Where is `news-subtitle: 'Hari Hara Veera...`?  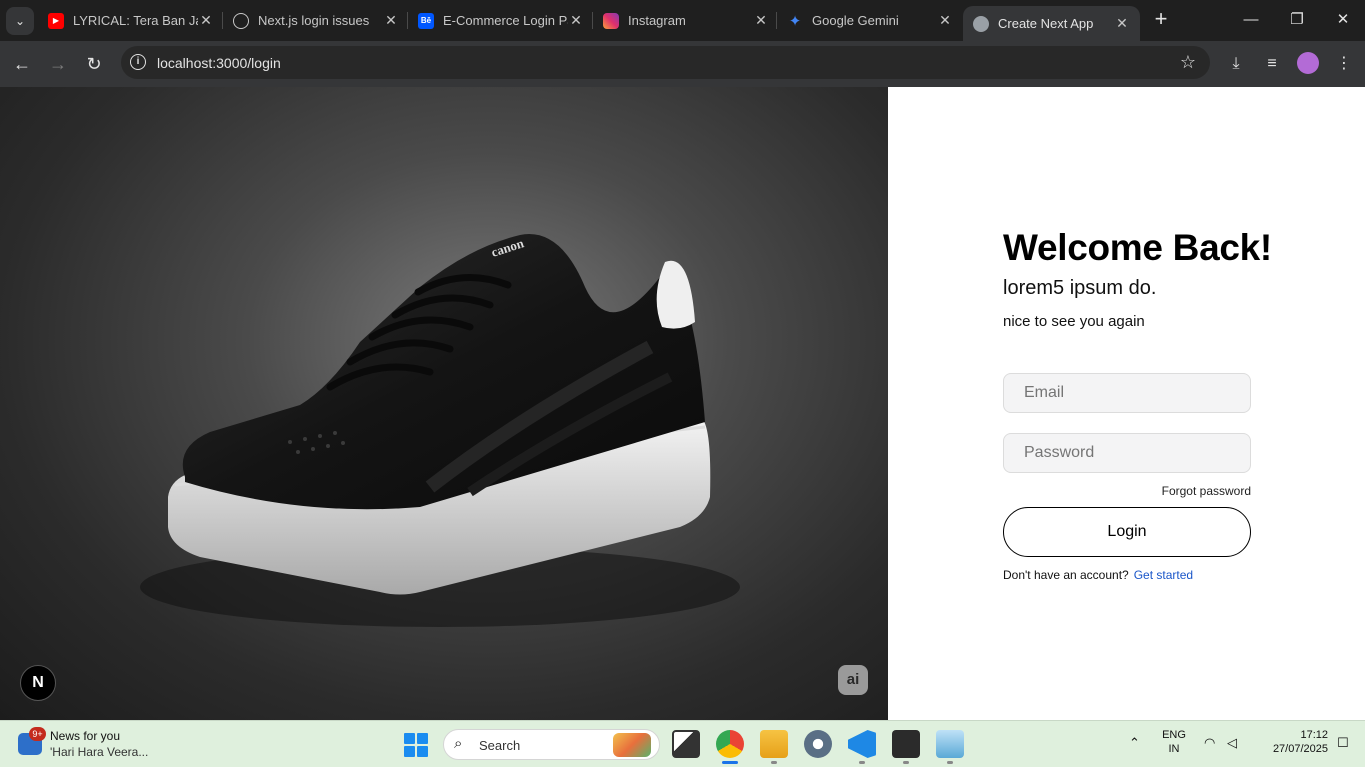
news-subtitle: 'Hari Hara Veera... is located at coordinates (99, 752).